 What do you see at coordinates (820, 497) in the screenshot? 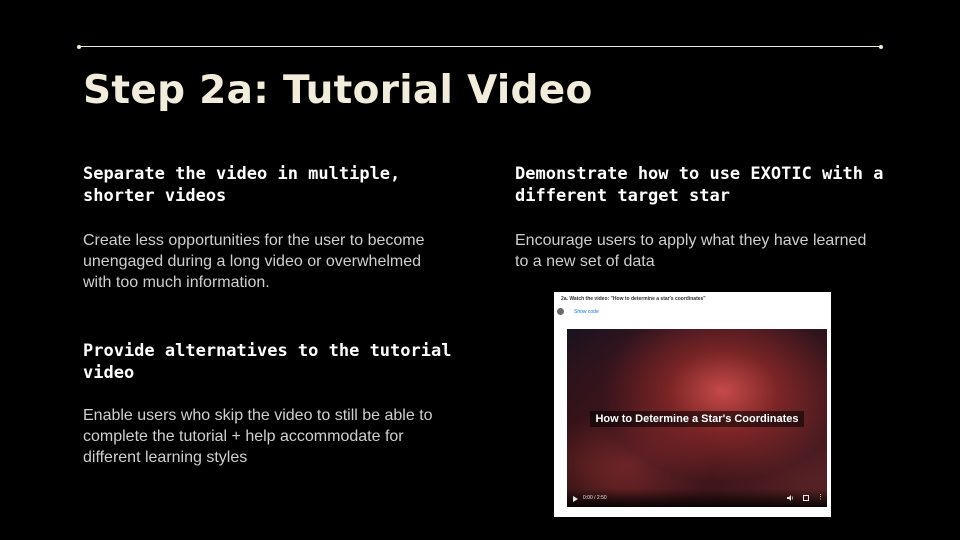
I see `more-options-icon: ⋮` at bounding box center [820, 497].